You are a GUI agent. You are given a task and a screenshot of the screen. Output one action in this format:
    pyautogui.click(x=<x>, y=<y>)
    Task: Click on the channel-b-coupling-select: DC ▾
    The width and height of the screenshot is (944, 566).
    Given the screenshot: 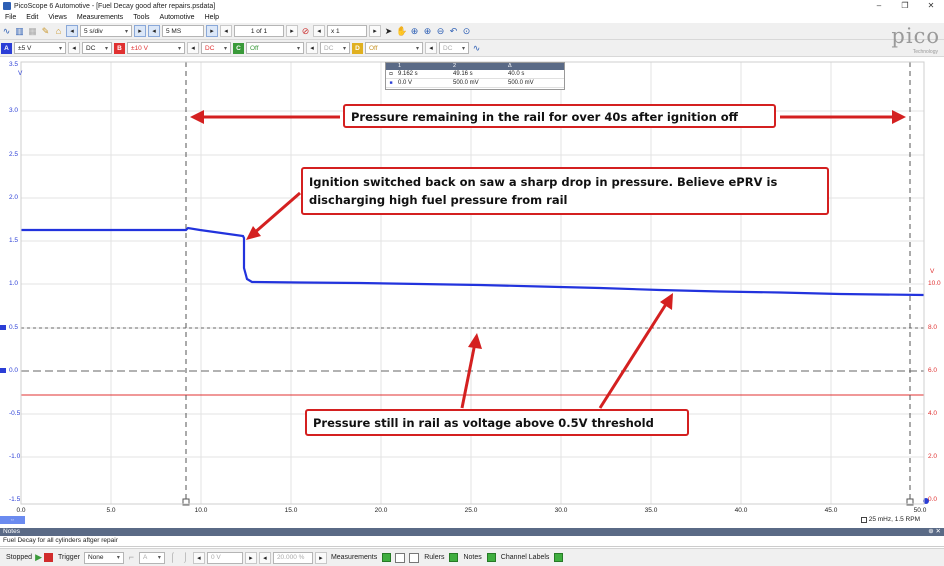 What is the action you would take?
    pyautogui.click(x=216, y=48)
    